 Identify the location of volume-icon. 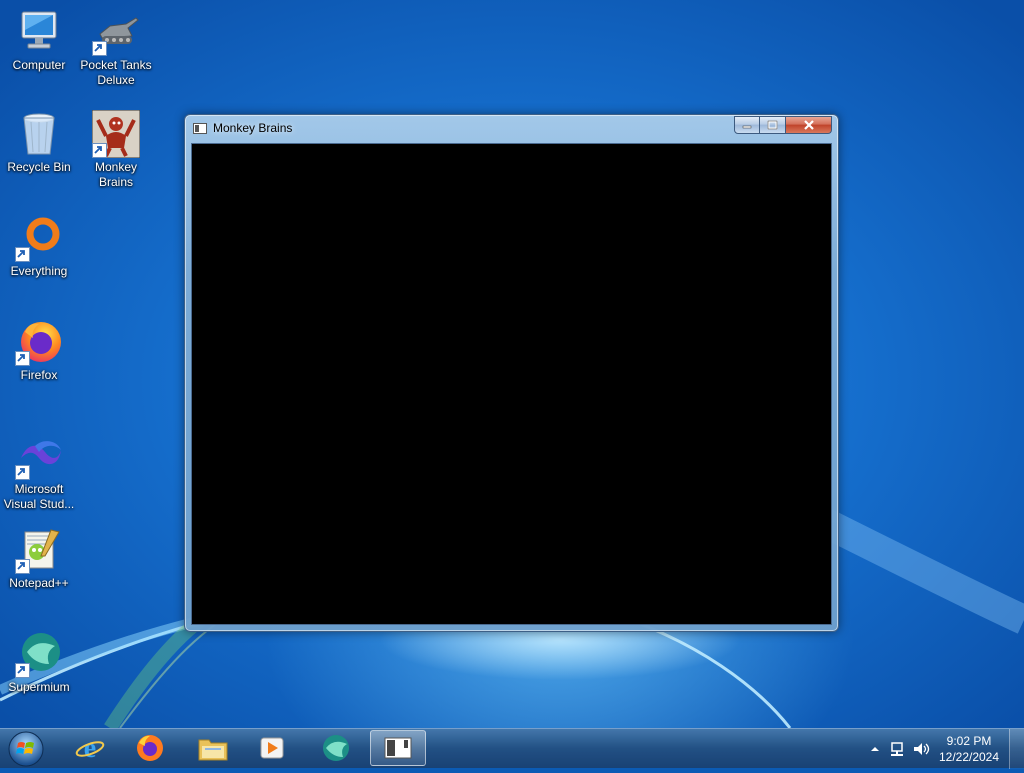
(922, 749).